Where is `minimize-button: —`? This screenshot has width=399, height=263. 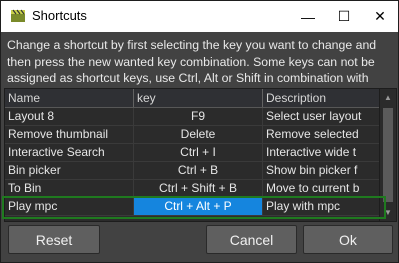 minimize-button: — is located at coordinates (308, 16).